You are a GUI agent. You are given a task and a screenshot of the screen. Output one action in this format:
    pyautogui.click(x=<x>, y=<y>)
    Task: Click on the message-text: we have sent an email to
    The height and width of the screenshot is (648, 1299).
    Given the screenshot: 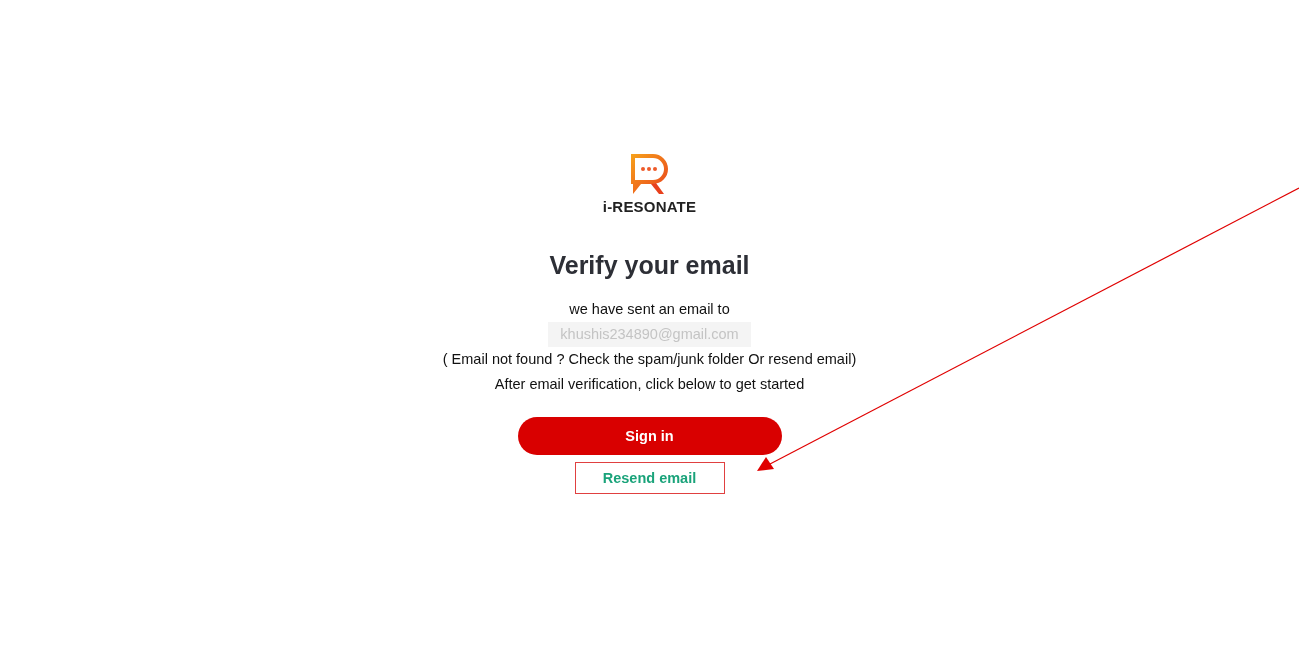 What is the action you would take?
    pyautogui.click(x=649, y=309)
    